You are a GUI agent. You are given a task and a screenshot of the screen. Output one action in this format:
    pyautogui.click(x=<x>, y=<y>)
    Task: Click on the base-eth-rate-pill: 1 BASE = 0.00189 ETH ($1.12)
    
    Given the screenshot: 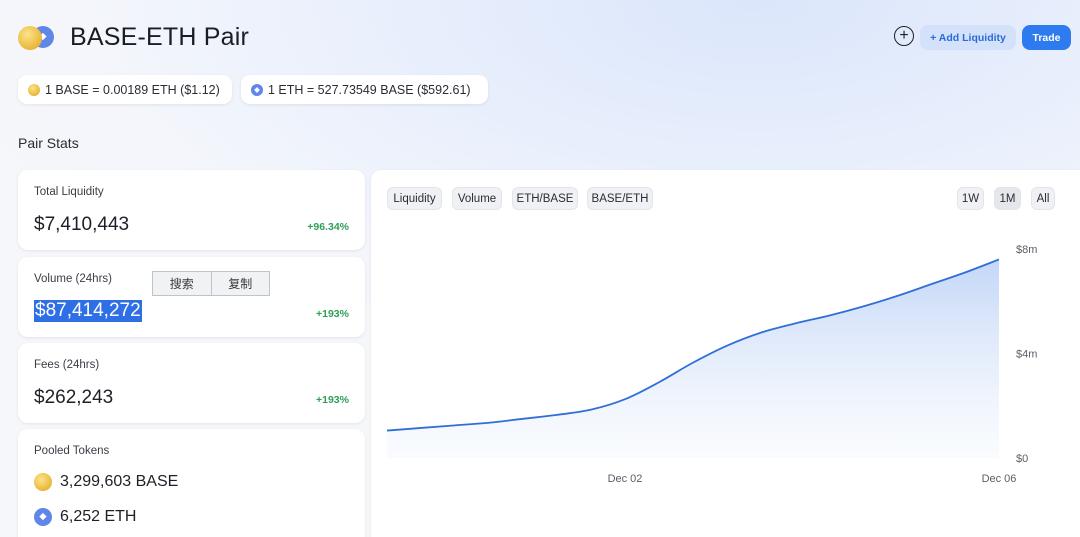 What is the action you would take?
    pyautogui.click(x=125, y=89)
    